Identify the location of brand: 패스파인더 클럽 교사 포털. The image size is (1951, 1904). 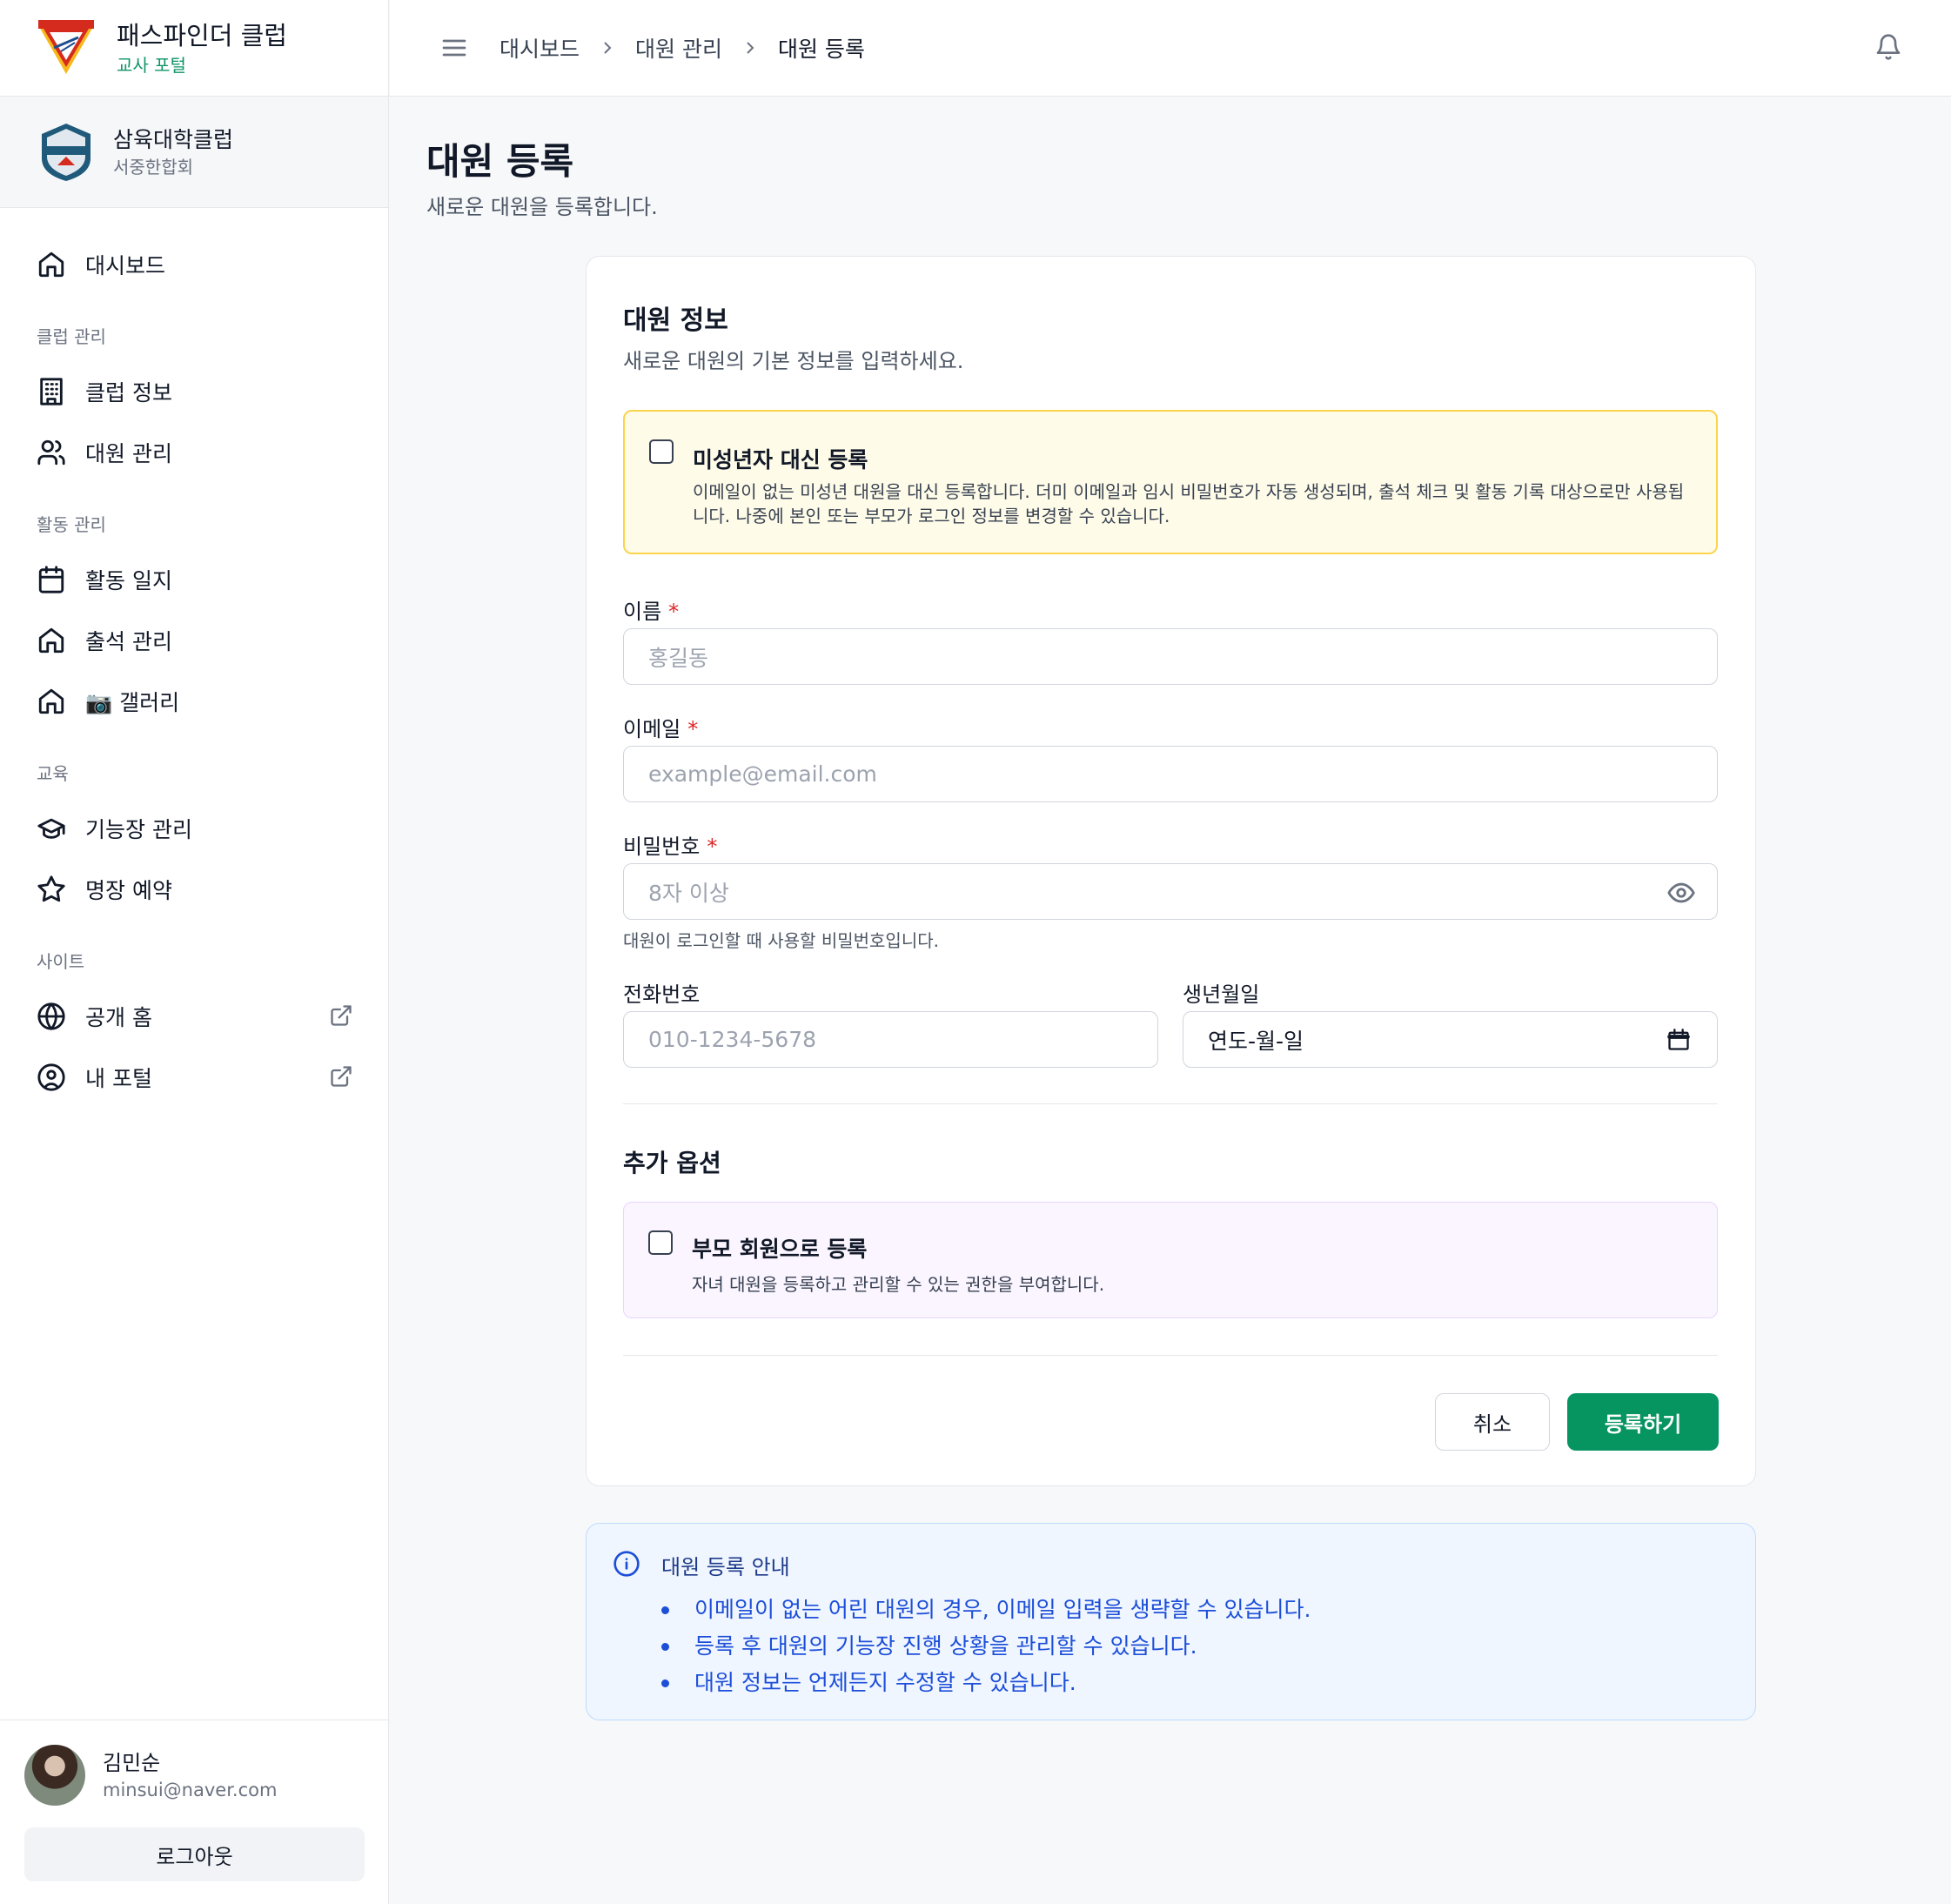
(194, 48).